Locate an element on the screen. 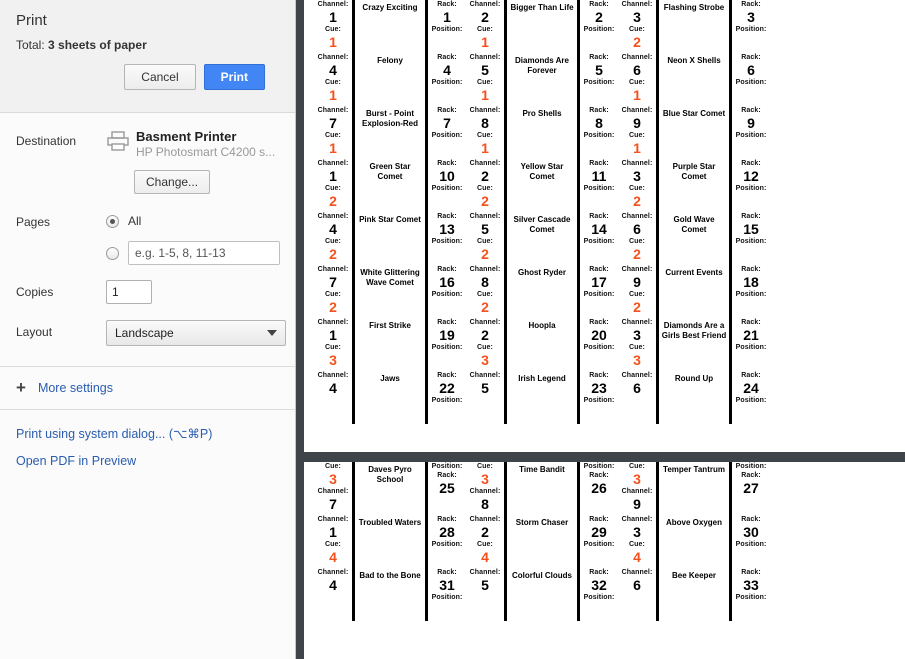  rack-position-cell: Rack: 12 Position: is located at coordinates (751, 185).